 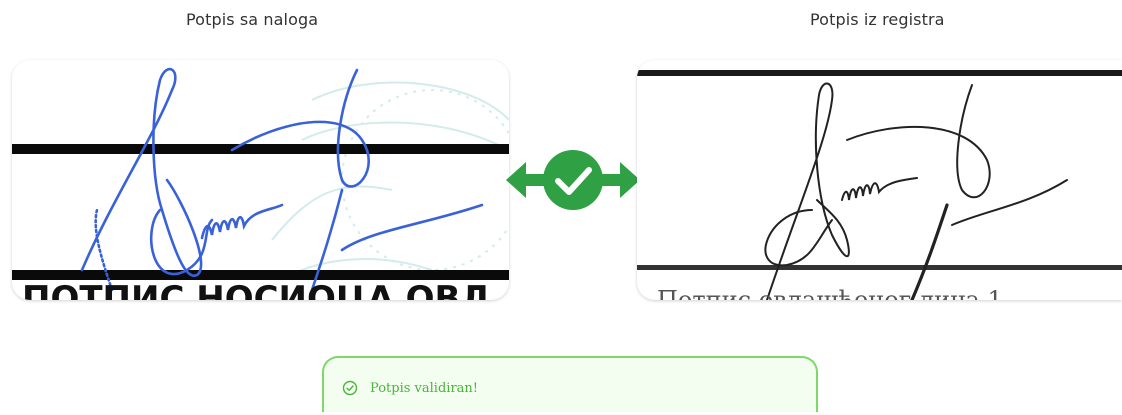 What do you see at coordinates (424, 388) in the screenshot?
I see `alert-message: Potpis validiran!` at bounding box center [424, 388].